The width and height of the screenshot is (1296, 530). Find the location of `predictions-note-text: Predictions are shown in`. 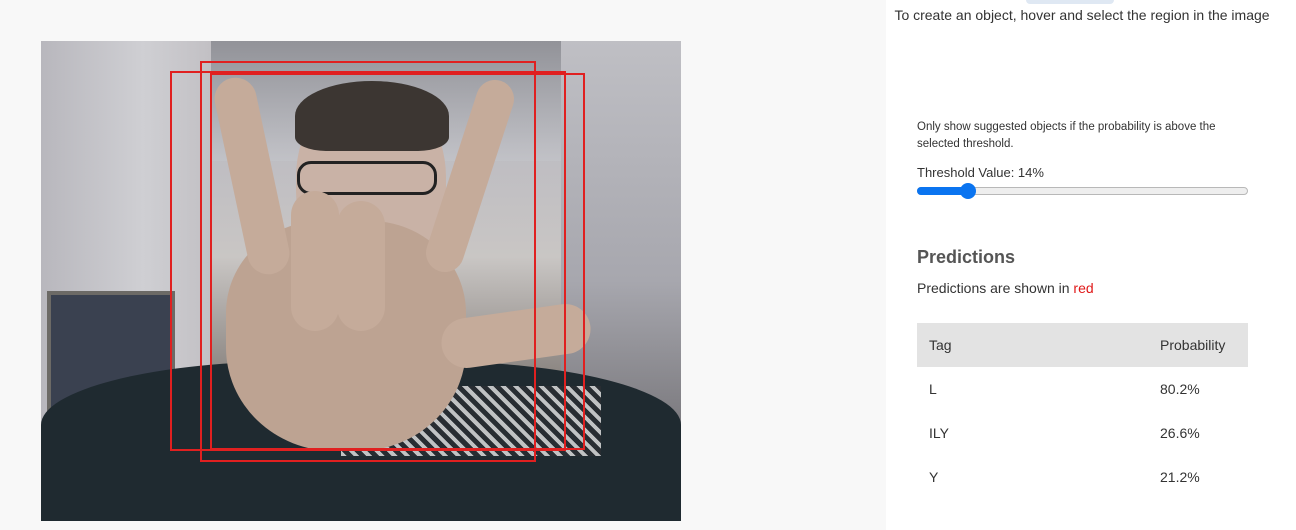

predictions-note-text: Predictions are shown in is located at coordinates (995, 288).